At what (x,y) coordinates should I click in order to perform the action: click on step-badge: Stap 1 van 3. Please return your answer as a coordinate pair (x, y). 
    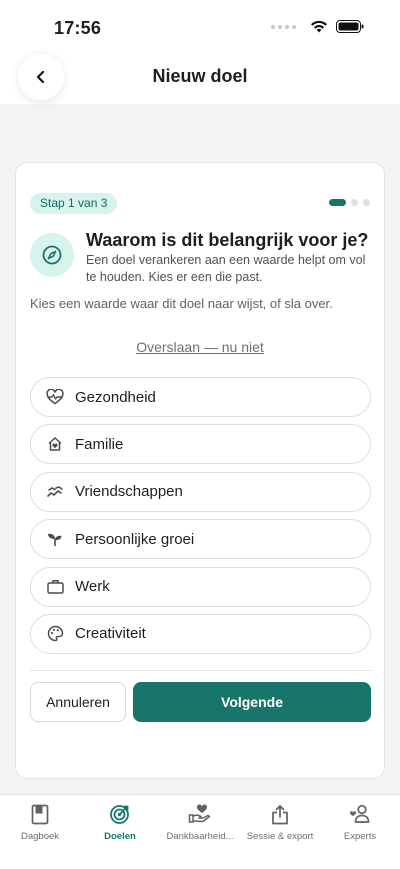
    Looking at the image, I should click on (74, 203).